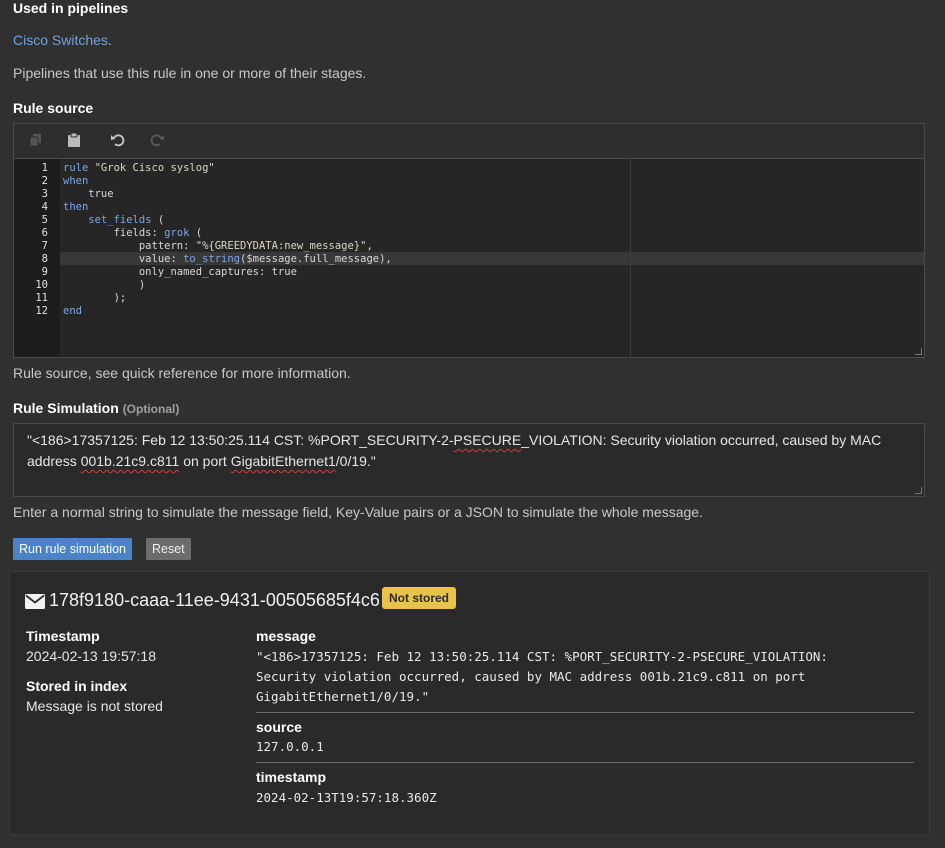 The image size is (945, 848). What do you see at coordinates (419, 598) in the screenshot?
I see `not-stored-badge: Not stored` at bounding box center [419, 598].